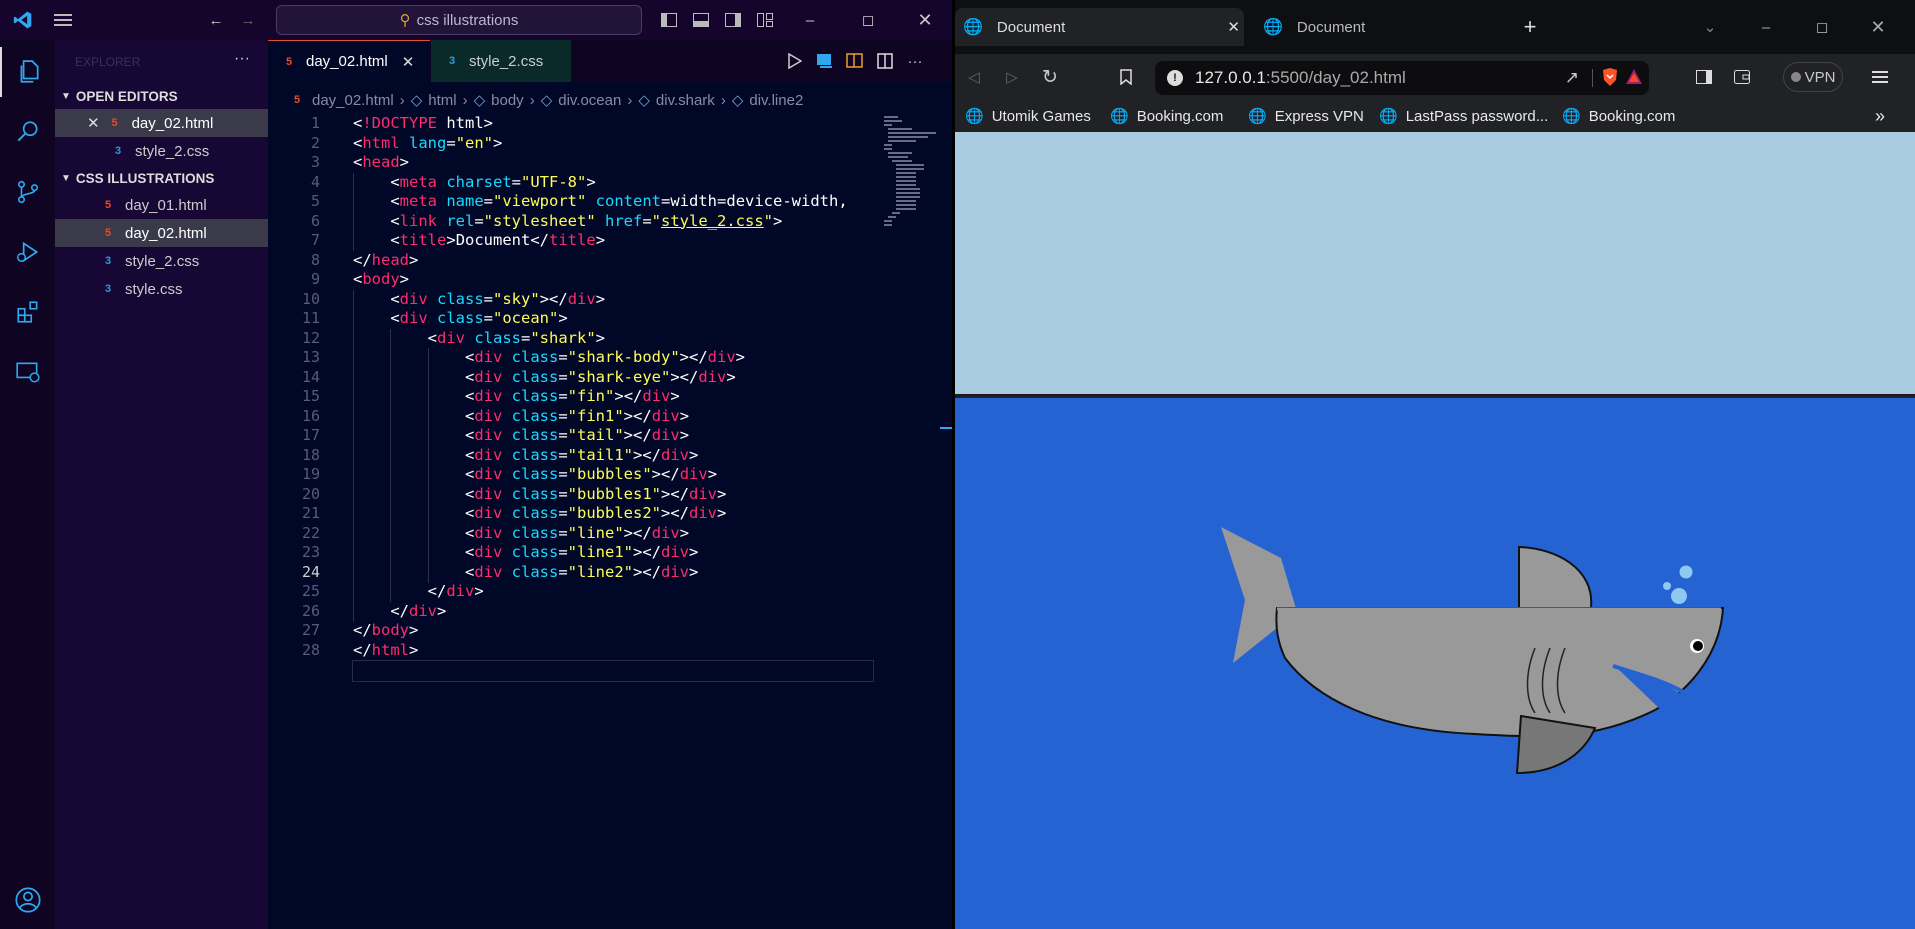 This screenshot has height=929, width=1915. I want to click on more-bookmarks-icon: », so click(1880, 116).